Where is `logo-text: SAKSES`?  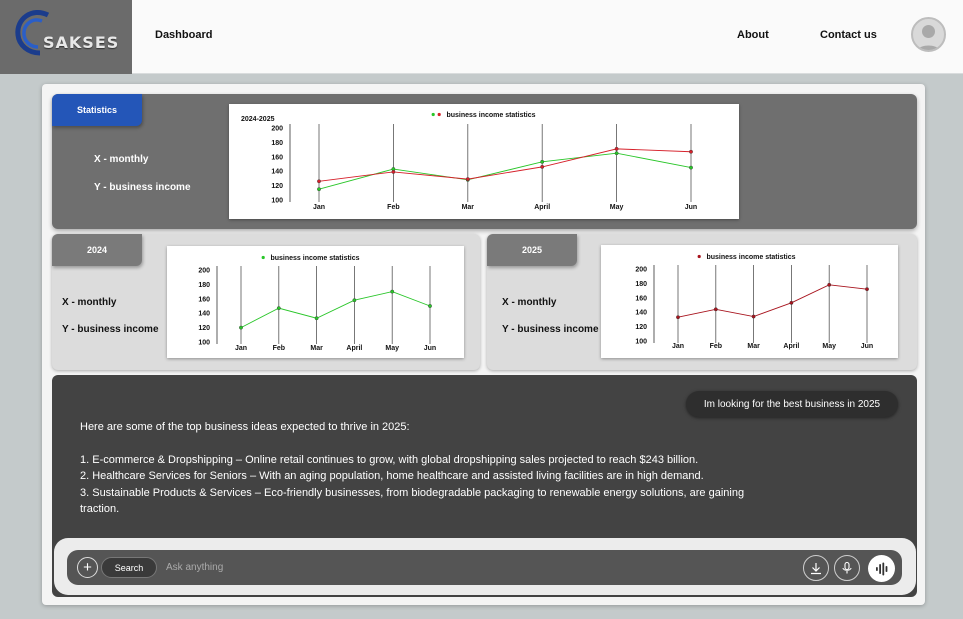 logo-text: SAKSES is located at coordinates (81, 42).